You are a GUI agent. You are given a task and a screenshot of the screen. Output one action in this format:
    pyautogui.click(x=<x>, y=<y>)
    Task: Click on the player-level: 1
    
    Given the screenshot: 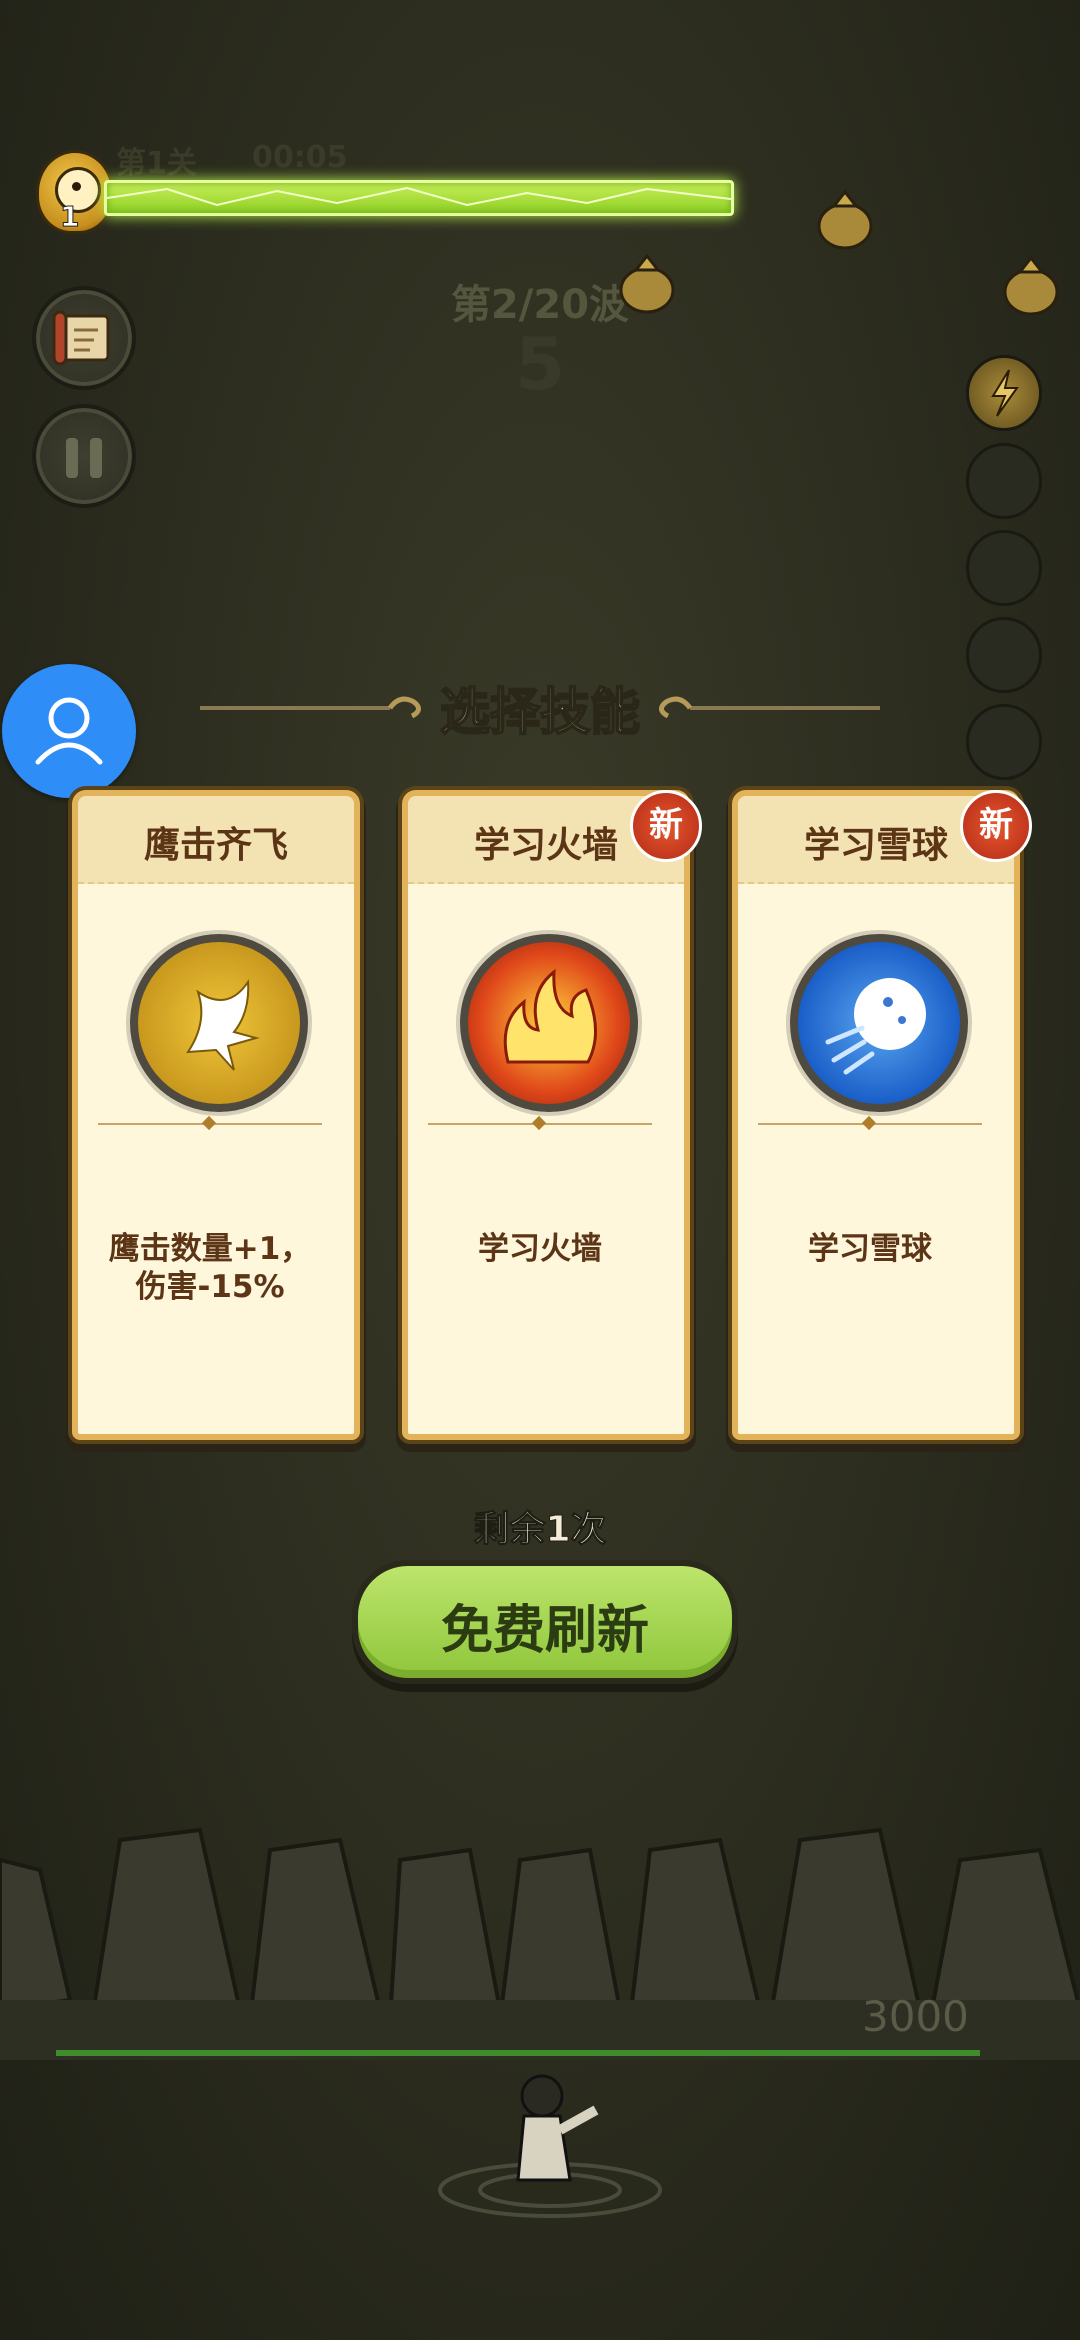 What is the action you would take?
    pyautogui.click(x=69, y=217)
    